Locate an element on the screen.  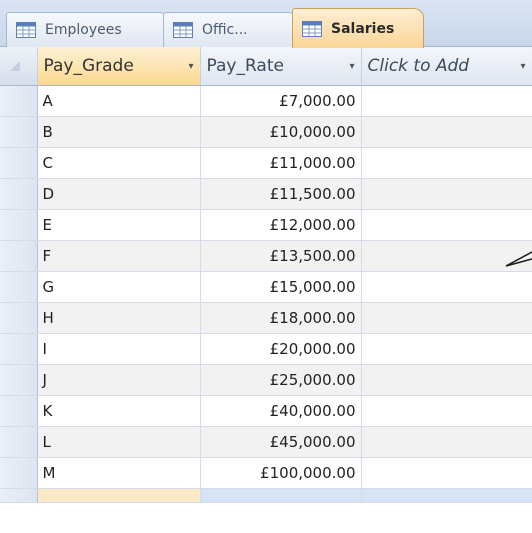
table-row: L £45,000.00 is located at coordinates (266, 442).